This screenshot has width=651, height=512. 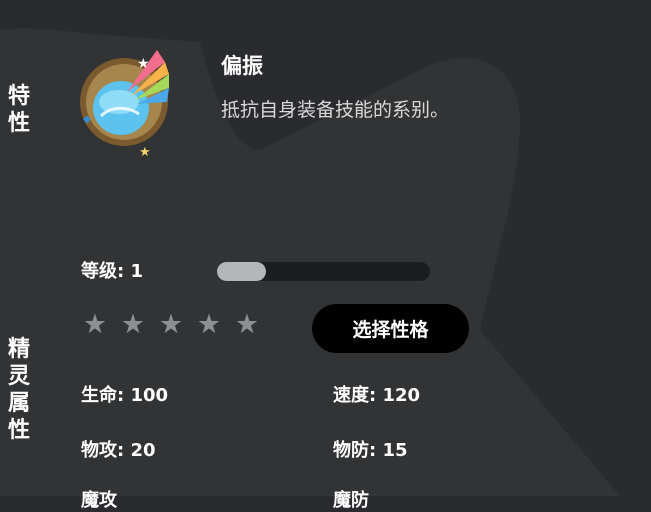 What do you see at coordinates (335, 110) in the screenshot?
I see `trait-description: 抵抗自身装备技能的系别。` at bounding box center [335, 110].